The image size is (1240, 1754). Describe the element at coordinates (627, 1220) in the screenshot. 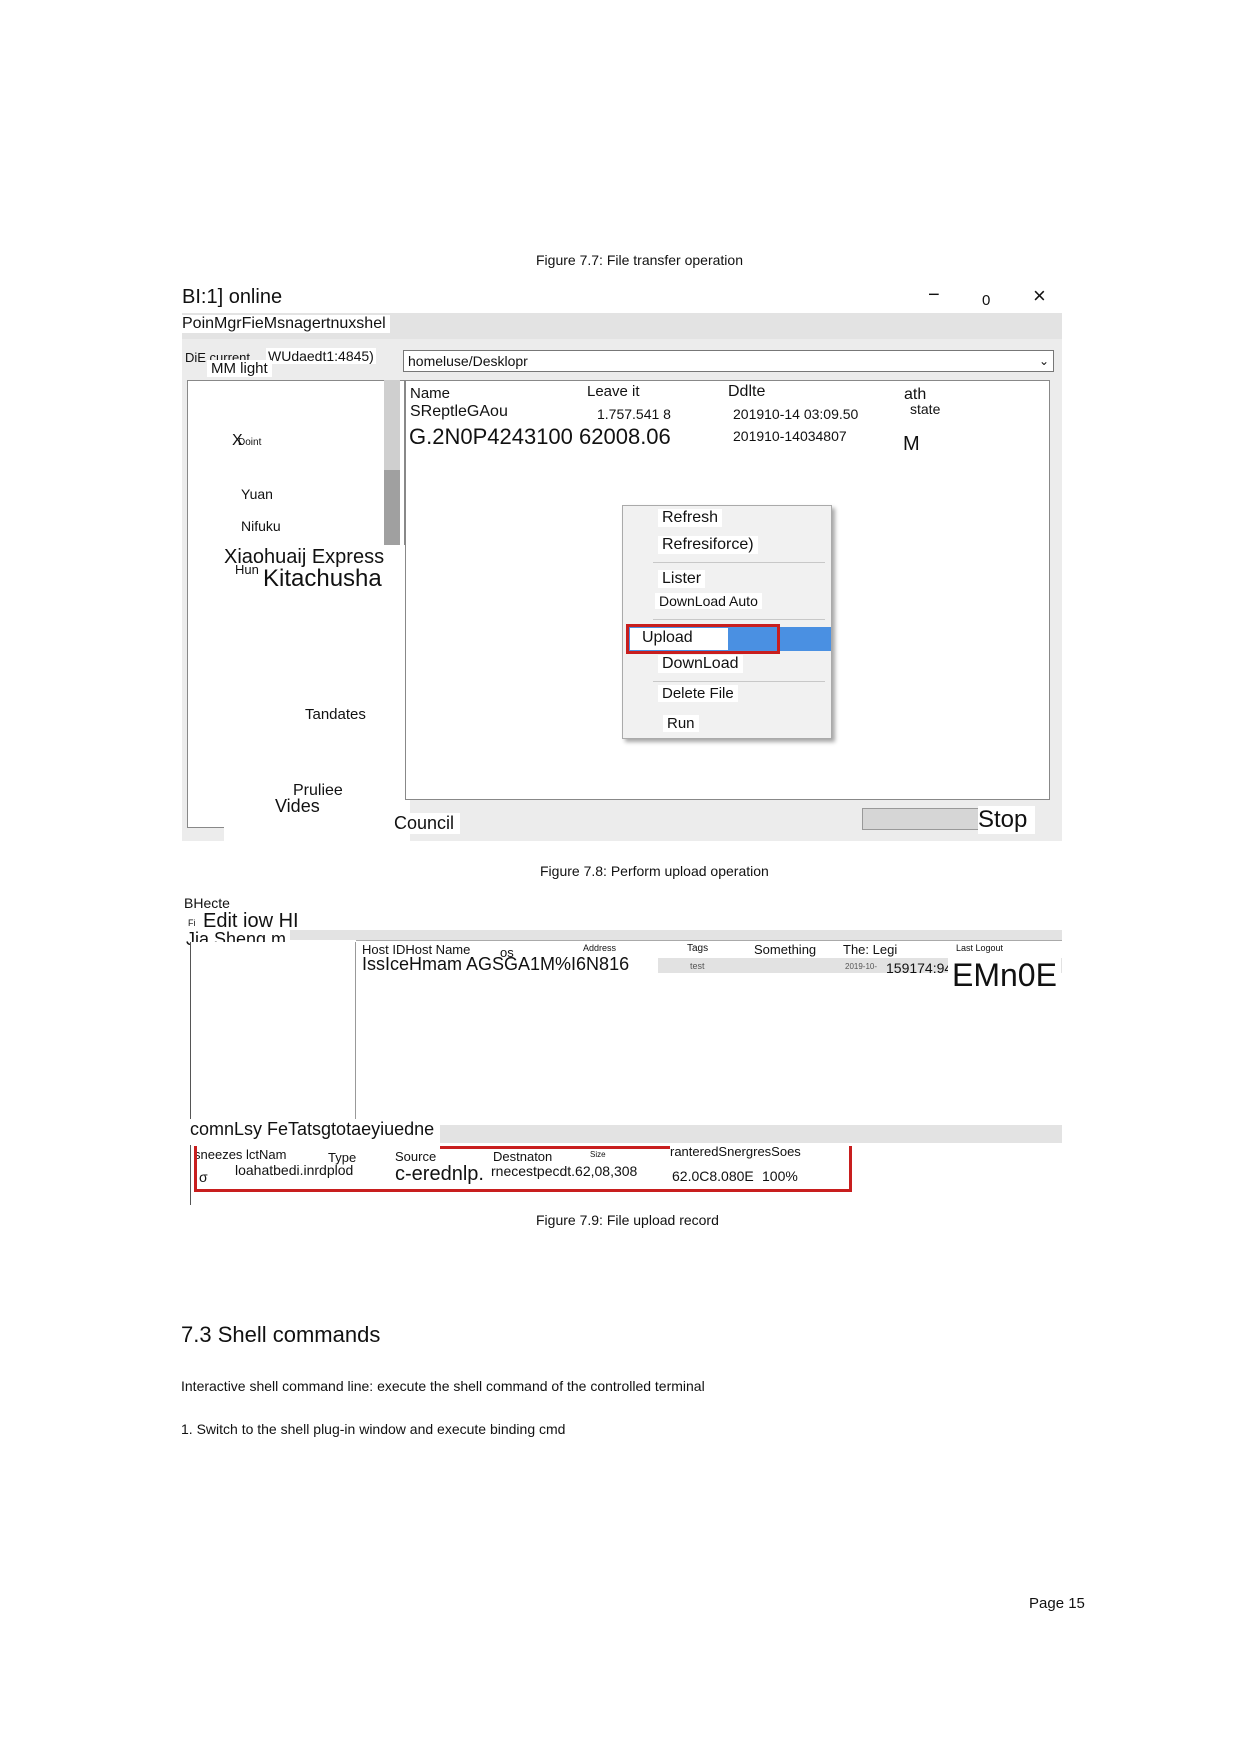

I see `figure-7-9-caption: Figure 7.9: File upload record` at that location.